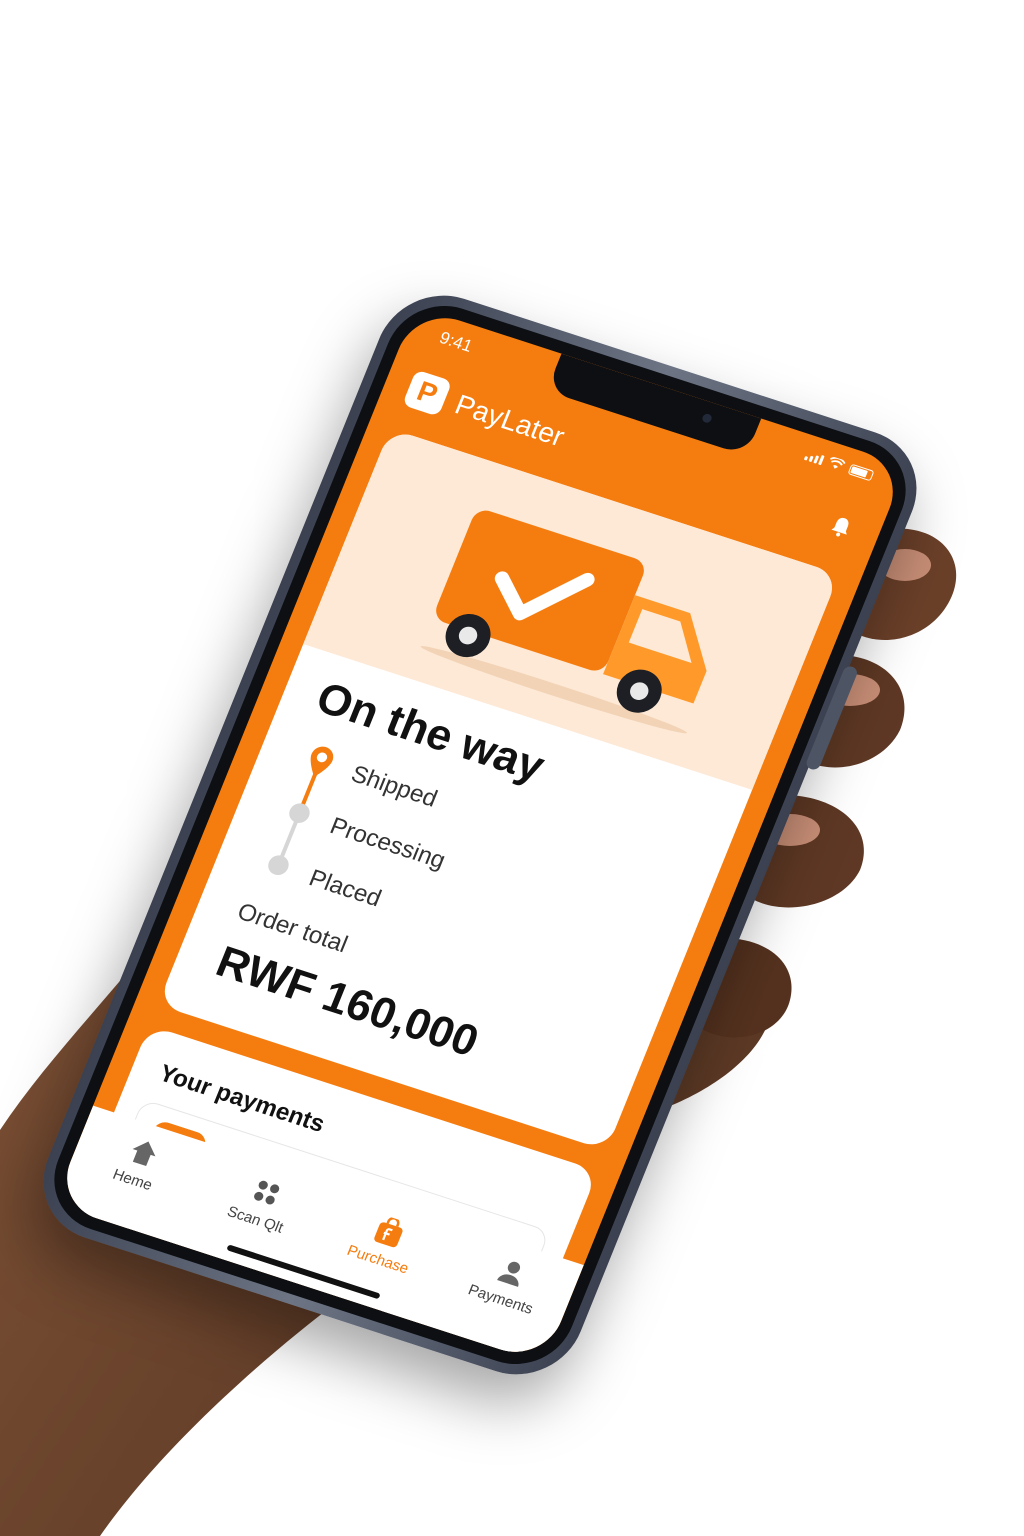 The image size is (1024, 1536). What do you see at coordinates (394, 786) in the screenshot?
I see `timeline-label-shipped: Shipped` at bounding box center [394, 786].